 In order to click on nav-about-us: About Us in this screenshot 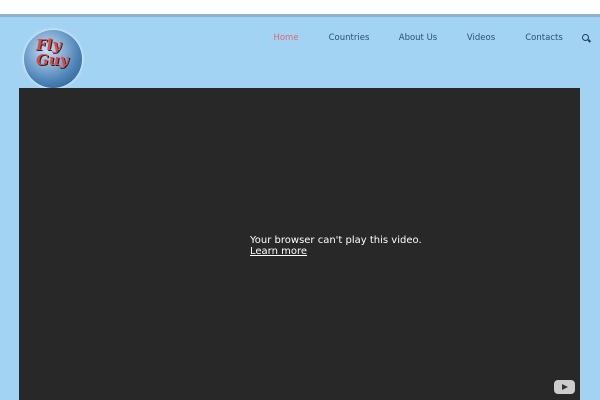, I will do `click(418, 38)`.